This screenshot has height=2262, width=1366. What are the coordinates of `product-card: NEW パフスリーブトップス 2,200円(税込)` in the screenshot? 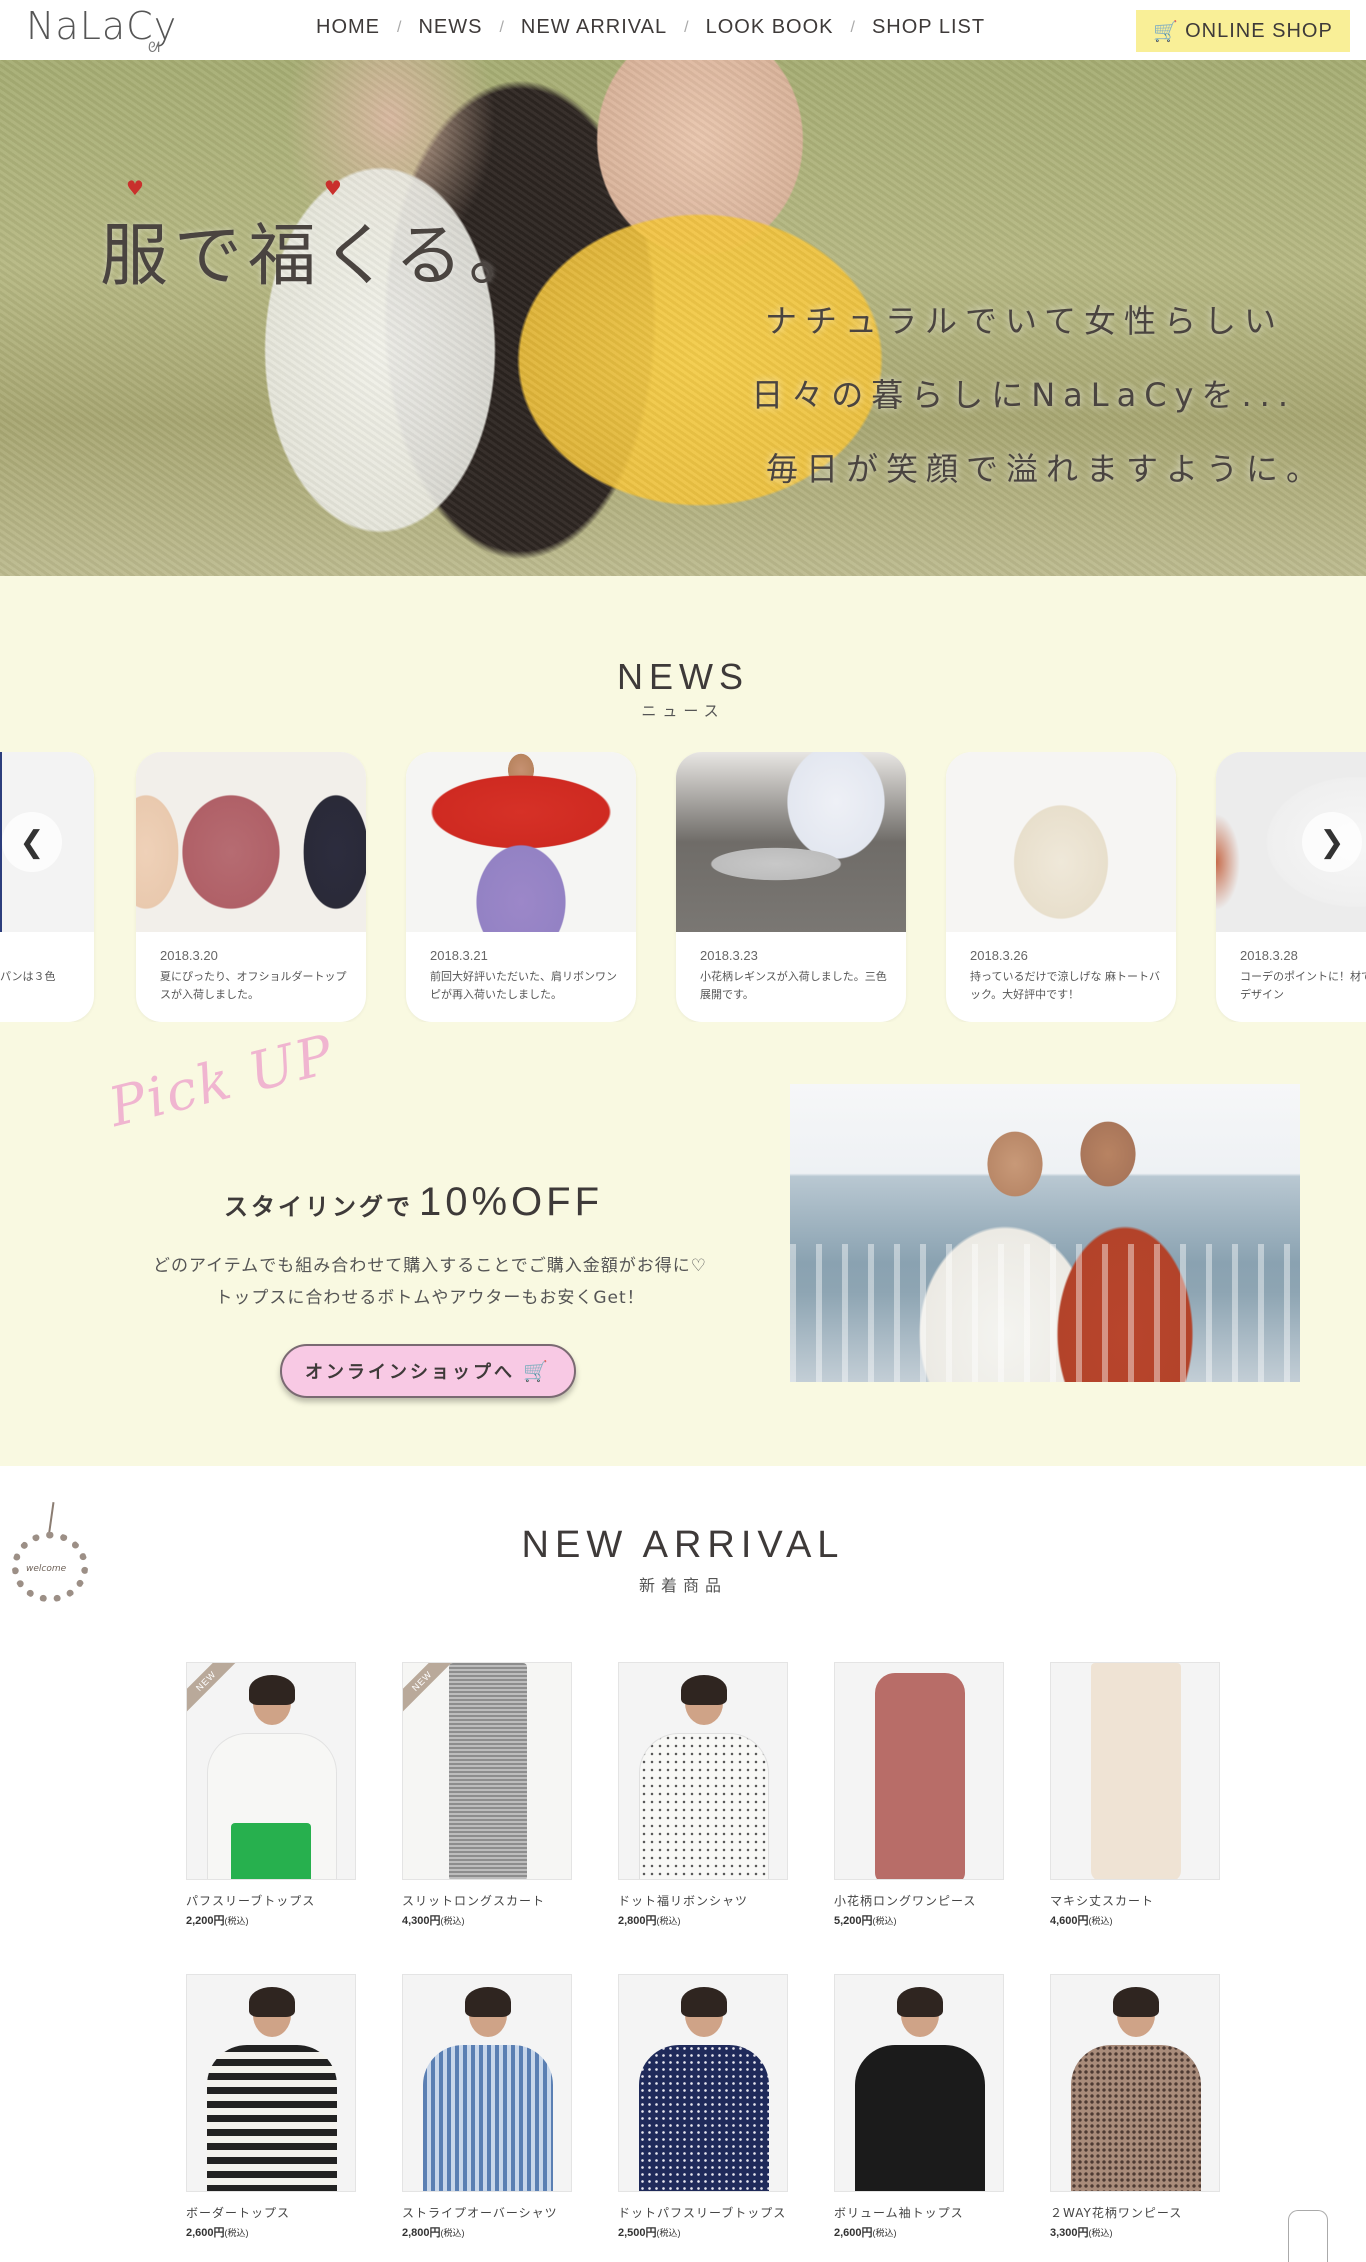 It's located at (272, 1795).